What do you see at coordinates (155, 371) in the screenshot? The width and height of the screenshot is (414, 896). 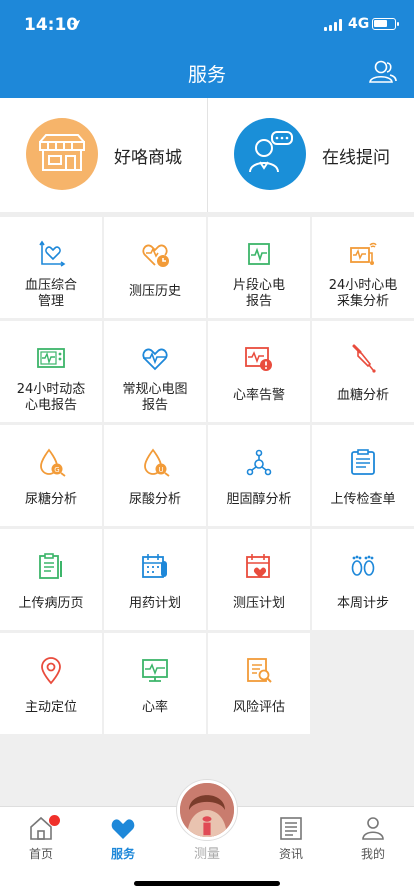 I see `grid-item-regular-ecg: 常规心电图 报告` at bounding box center [155, 371].